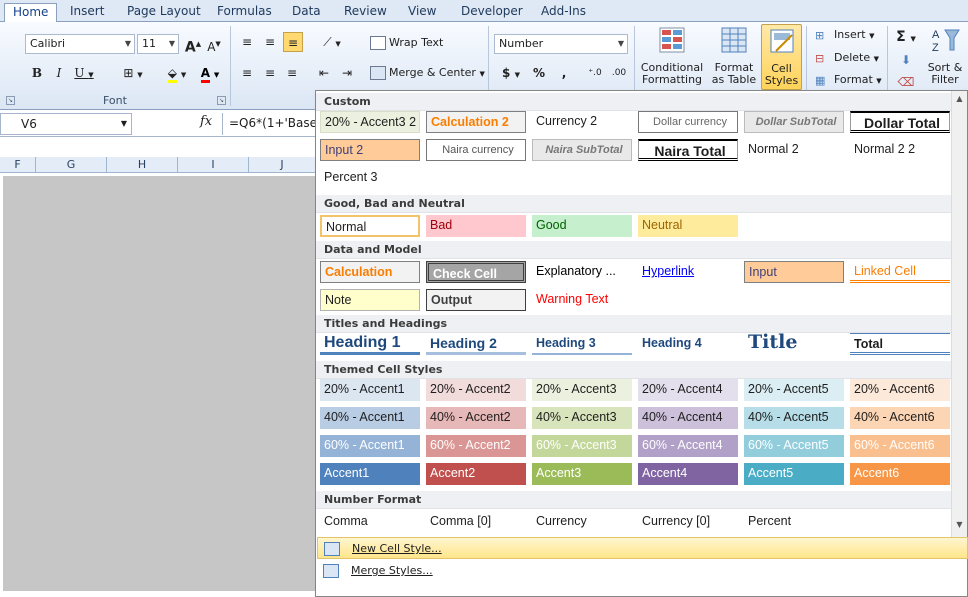  What do you see at coordinates (794, 344) in the screenshot?
I see `cell-style-item: Title` at bounding box center [794, 344].